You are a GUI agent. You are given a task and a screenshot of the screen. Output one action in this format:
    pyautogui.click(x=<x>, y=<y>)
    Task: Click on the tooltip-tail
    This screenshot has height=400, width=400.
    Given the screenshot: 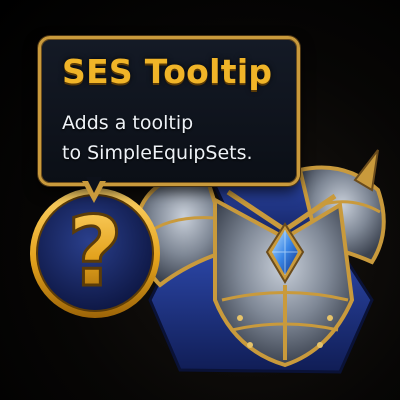 What is the action you would take?
    pyautogui.click(x=94, y=190)
    